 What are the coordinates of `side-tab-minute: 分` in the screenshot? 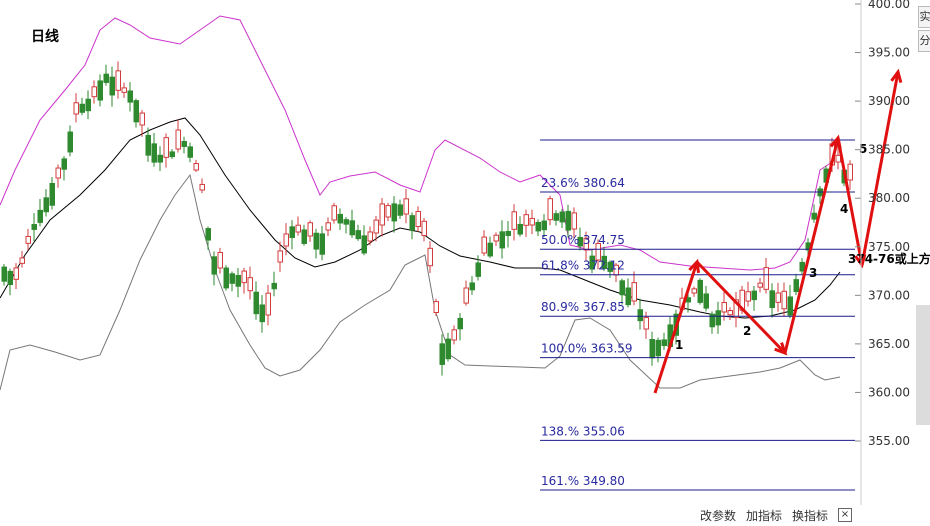 It's located at (924, 41).